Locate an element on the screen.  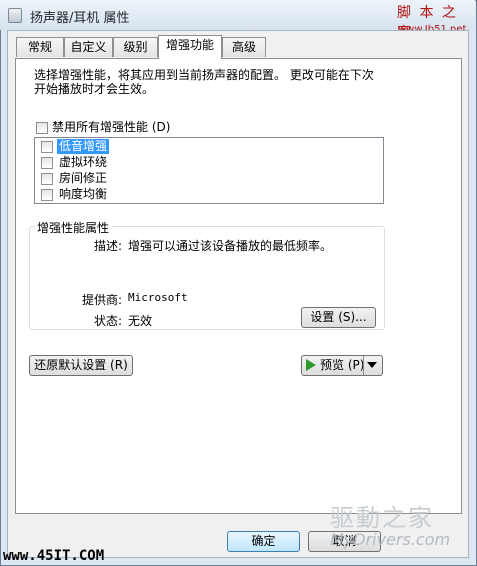
description-line-2: 开始播放时才会生效。 is located at coordinates (94, 89).